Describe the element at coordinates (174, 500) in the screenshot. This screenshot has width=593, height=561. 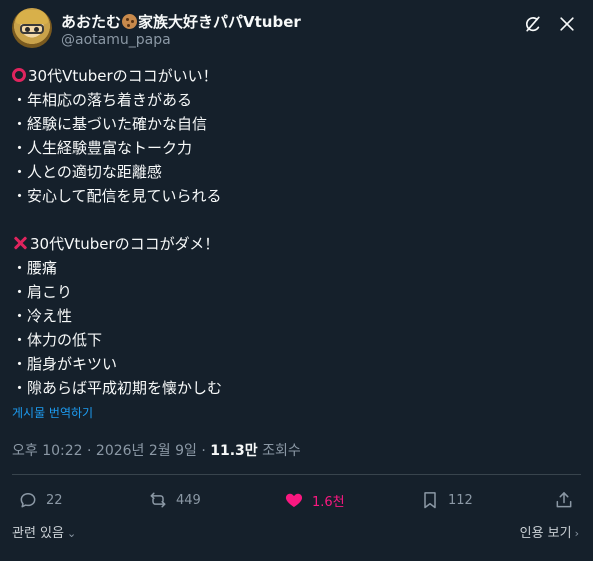
I see `repost-button: 449` at that location.